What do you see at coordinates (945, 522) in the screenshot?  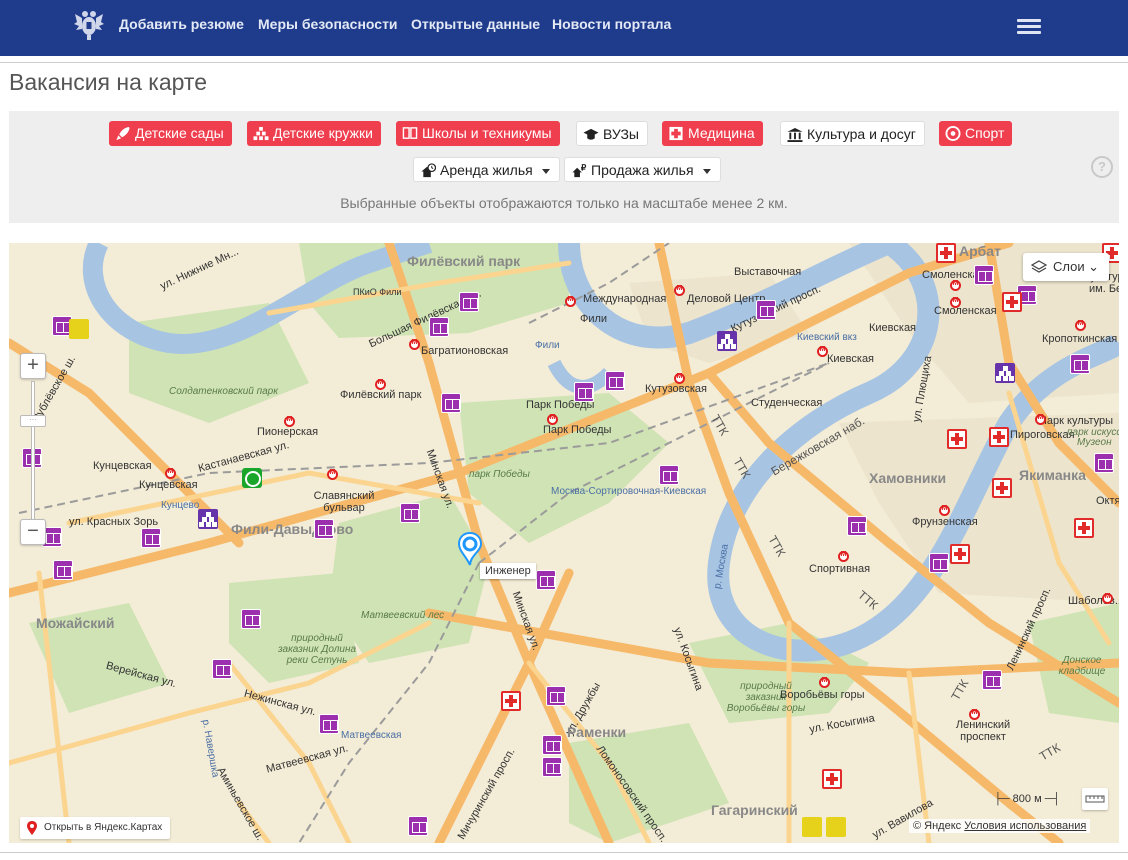 I see `label-frunzenskaya: Фрунзенская` at bounding box center [945, 522].